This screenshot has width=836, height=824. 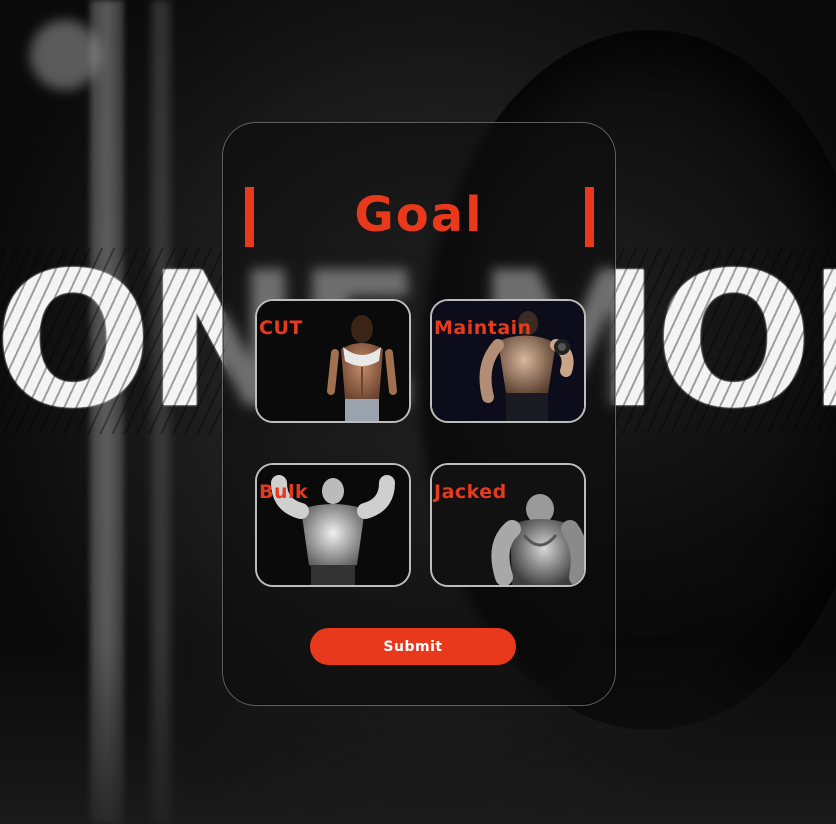 I want to click on submit-button: Submit, so click(x=413, y=646).